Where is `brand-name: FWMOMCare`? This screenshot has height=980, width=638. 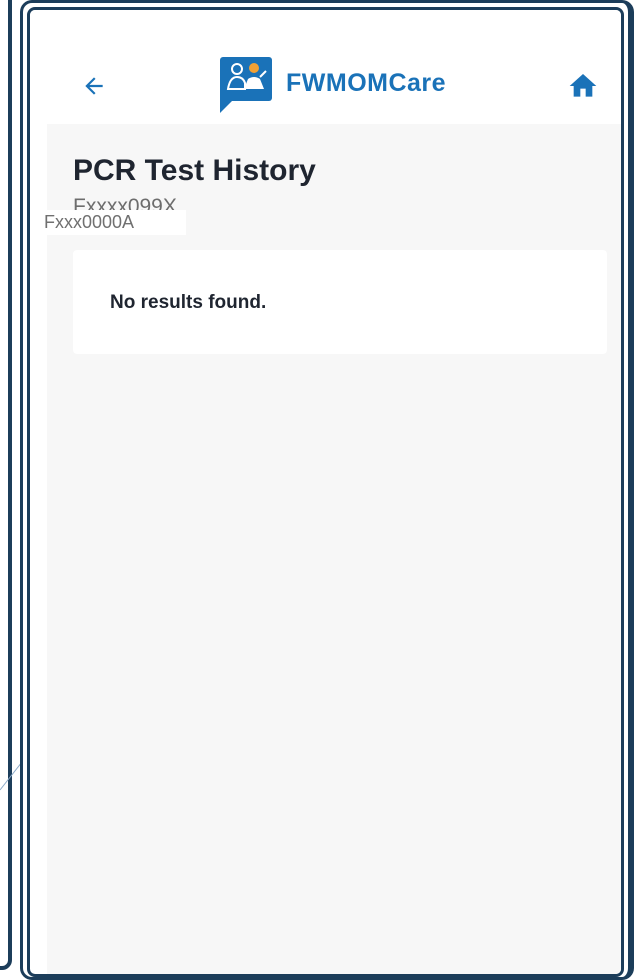
brand-name: FWMOMCare is located at coordinates (366, 82).